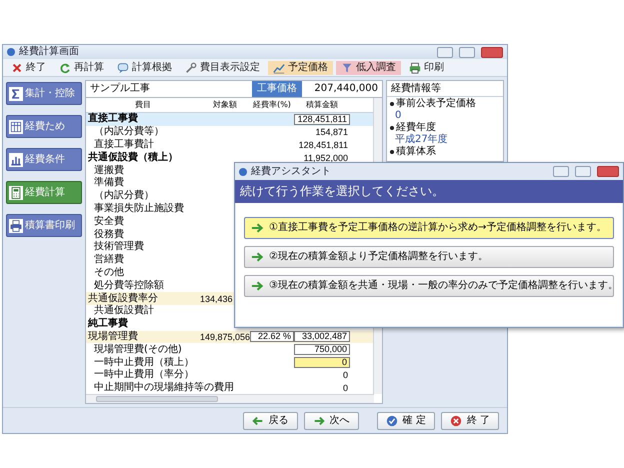  Describe the element at coordinates (270, 421) in the screenshot. I see `footer-button: 戻る` at that location.